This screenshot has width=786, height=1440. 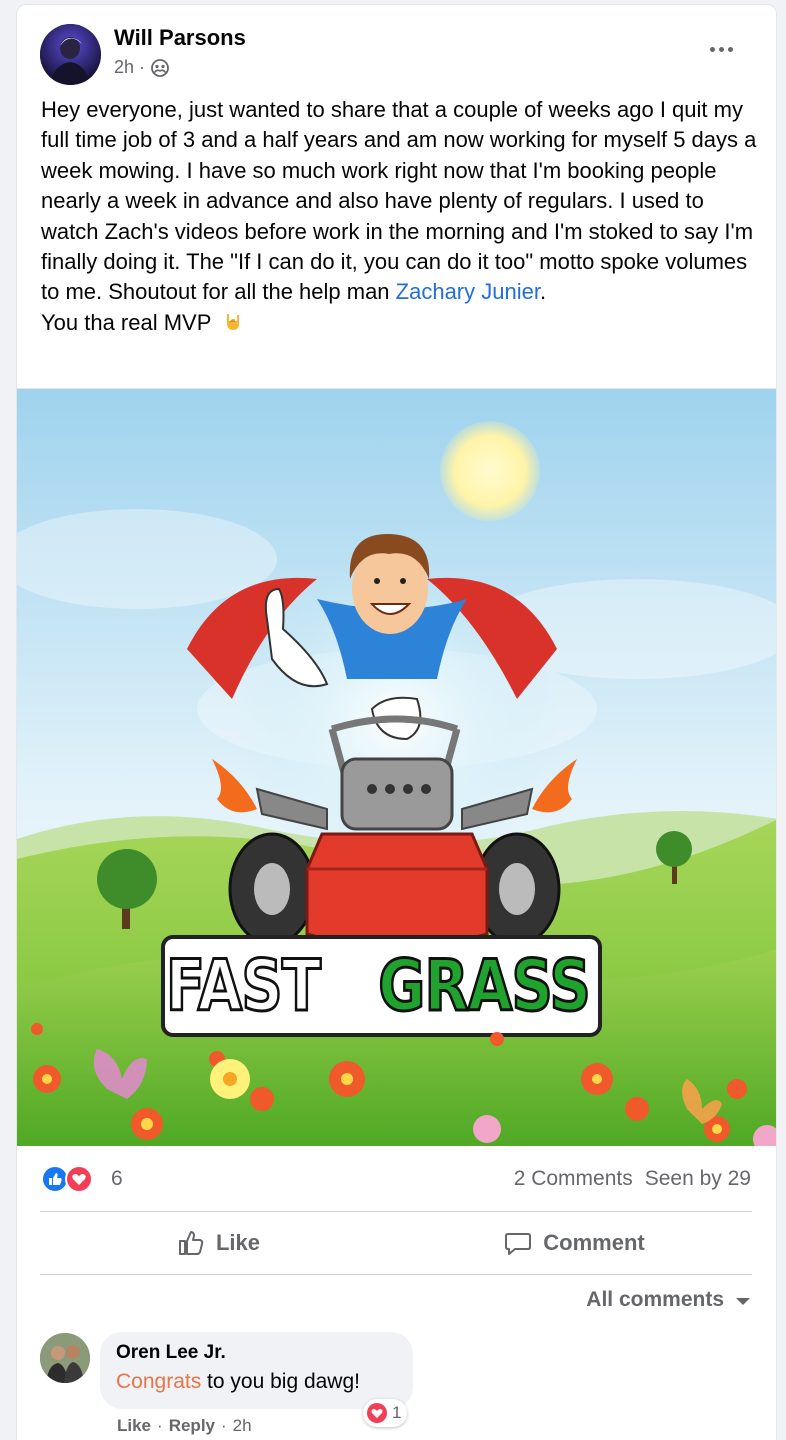 I want to click on comment-label: Comment, so click(x=594, y=1242).